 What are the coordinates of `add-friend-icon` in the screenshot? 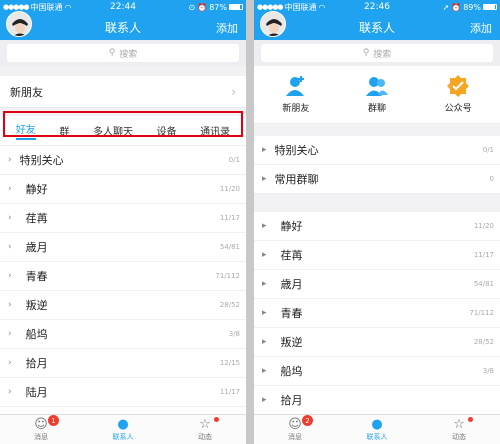 It's located at (294, 86).